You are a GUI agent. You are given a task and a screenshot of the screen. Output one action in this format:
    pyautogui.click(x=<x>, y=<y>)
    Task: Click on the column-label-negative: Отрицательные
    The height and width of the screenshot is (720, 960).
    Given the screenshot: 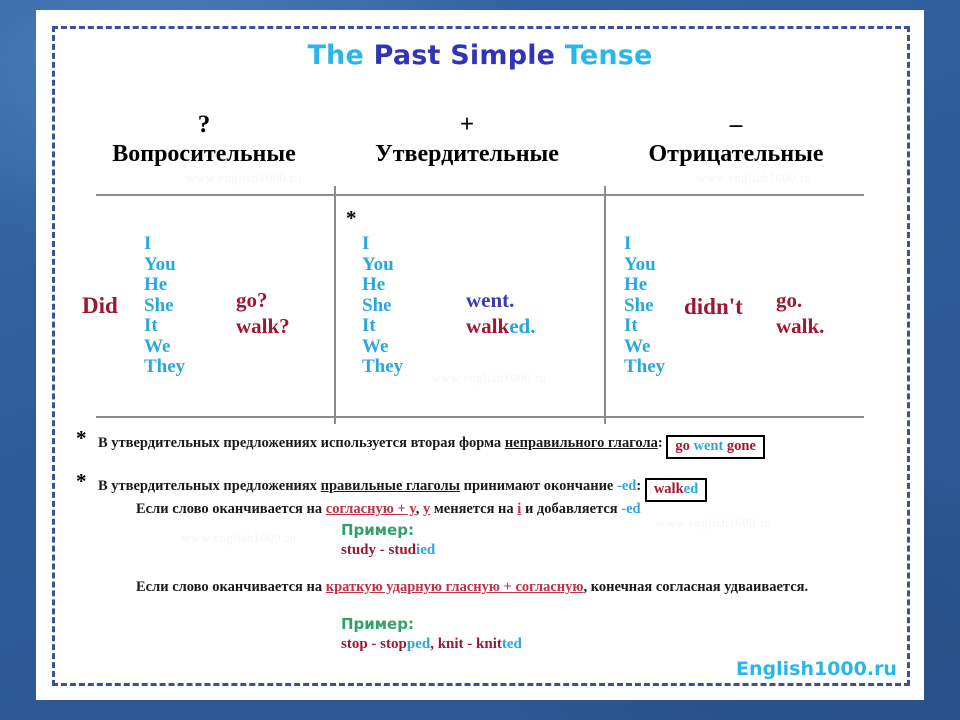 What is the action you would take?
    pyautogui.click(x=736, y=154)
    